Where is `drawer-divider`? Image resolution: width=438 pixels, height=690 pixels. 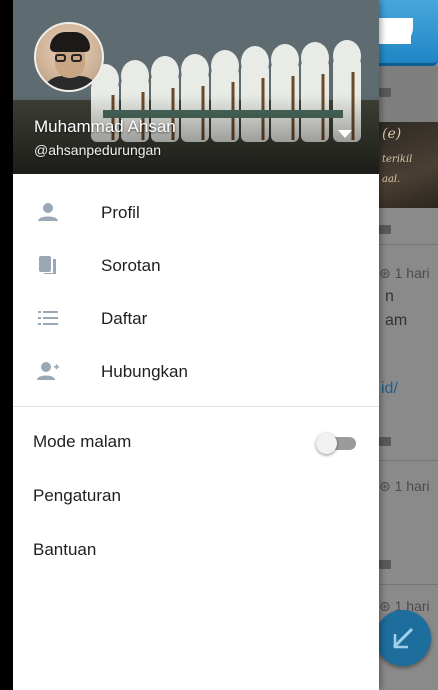 drawer-divider is located at coordinates (196, 406).